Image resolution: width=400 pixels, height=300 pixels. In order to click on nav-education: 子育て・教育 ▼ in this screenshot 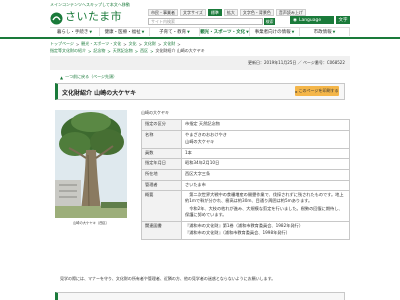, I will do `click(175, 32)`.